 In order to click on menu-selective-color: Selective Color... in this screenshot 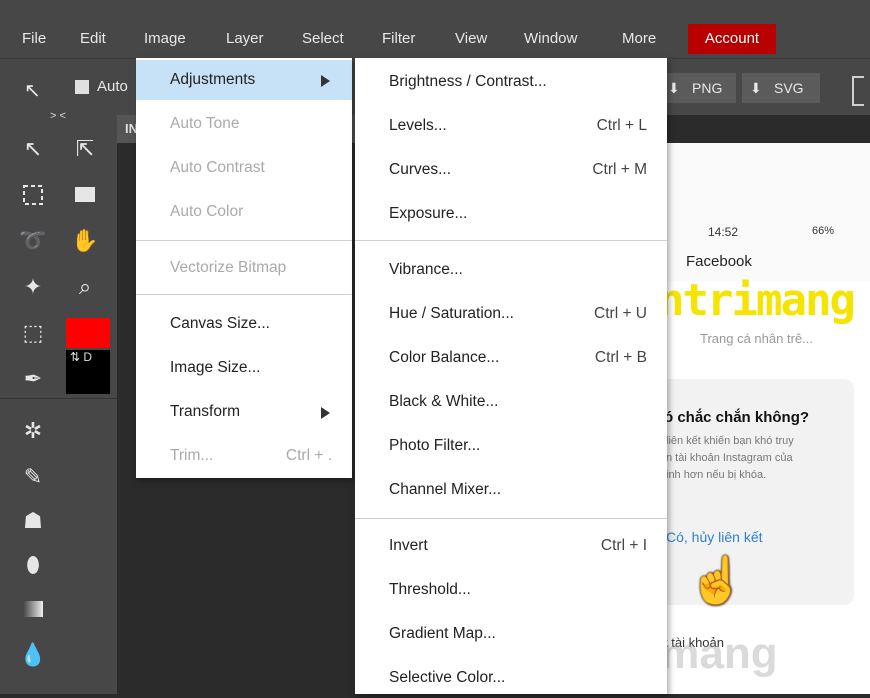, I will do `click(511, 678)`.